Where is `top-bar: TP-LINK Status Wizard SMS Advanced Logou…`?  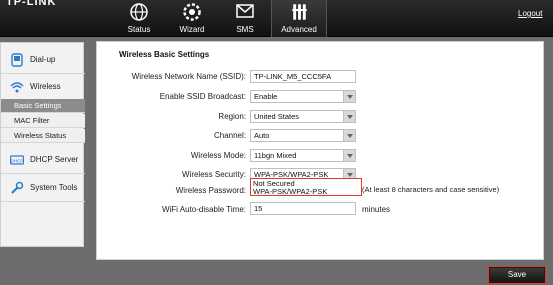
top-bar: TP-LINK Status Wizard SMS Advanced Logou… is located at coordinates (276, 18).